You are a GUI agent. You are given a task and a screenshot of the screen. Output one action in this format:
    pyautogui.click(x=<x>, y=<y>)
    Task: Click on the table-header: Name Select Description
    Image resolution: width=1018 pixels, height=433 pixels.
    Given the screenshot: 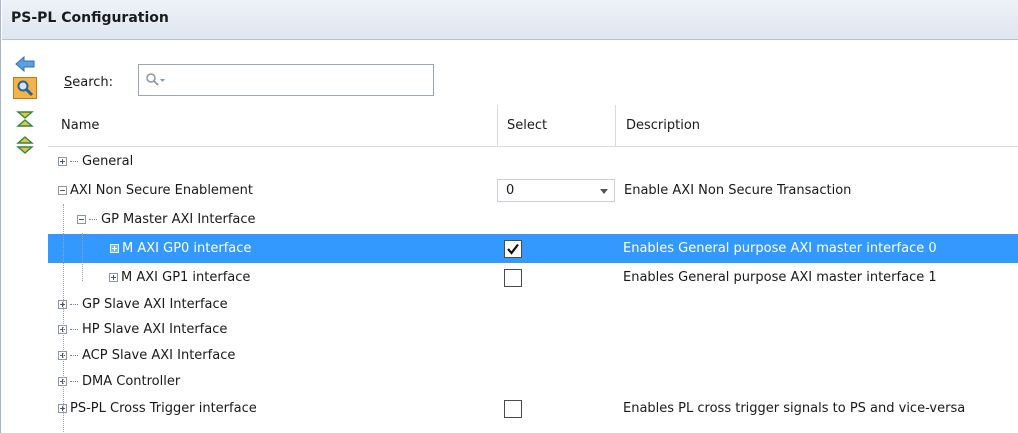 What is the action you would take?
    pyautogui.click(x=533, y=126)
    